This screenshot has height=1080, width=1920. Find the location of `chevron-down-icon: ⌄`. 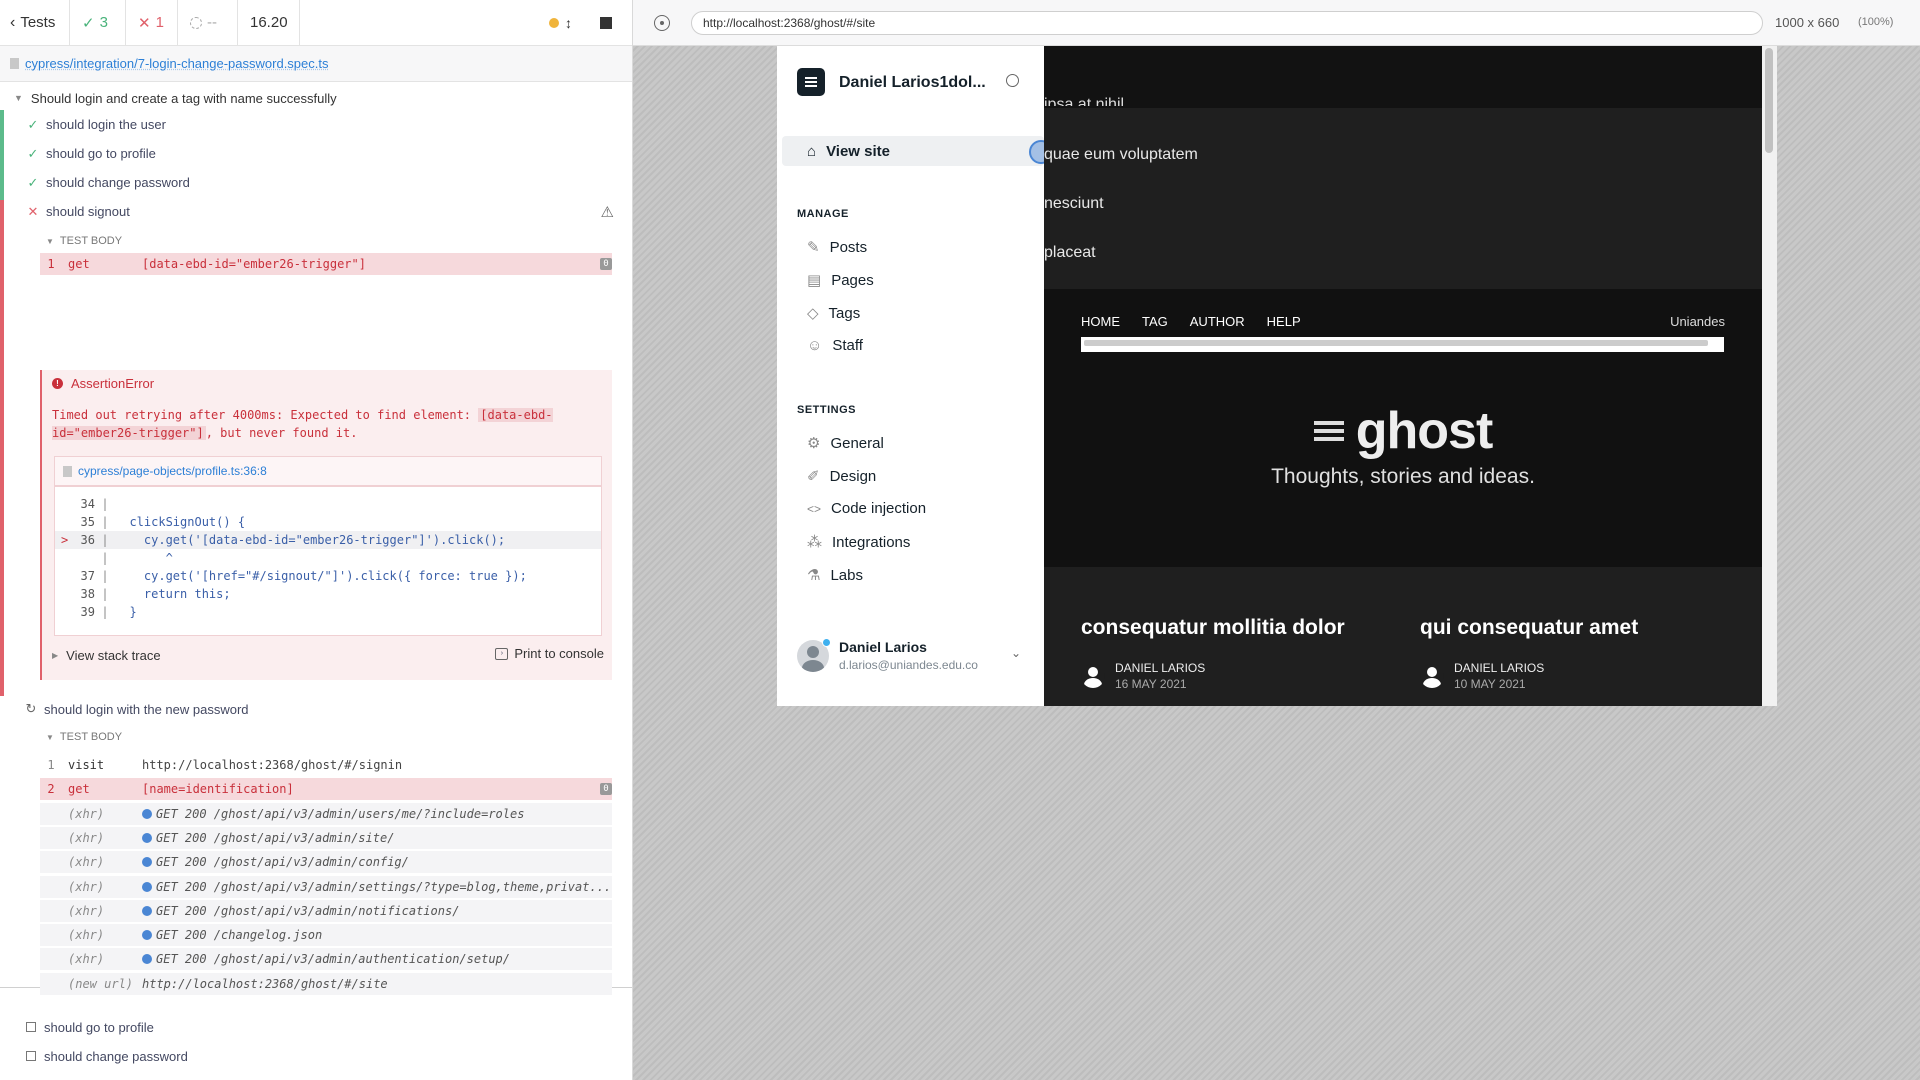

chevron-down-icon: ⌄ is located at coordinates (1016, 653).